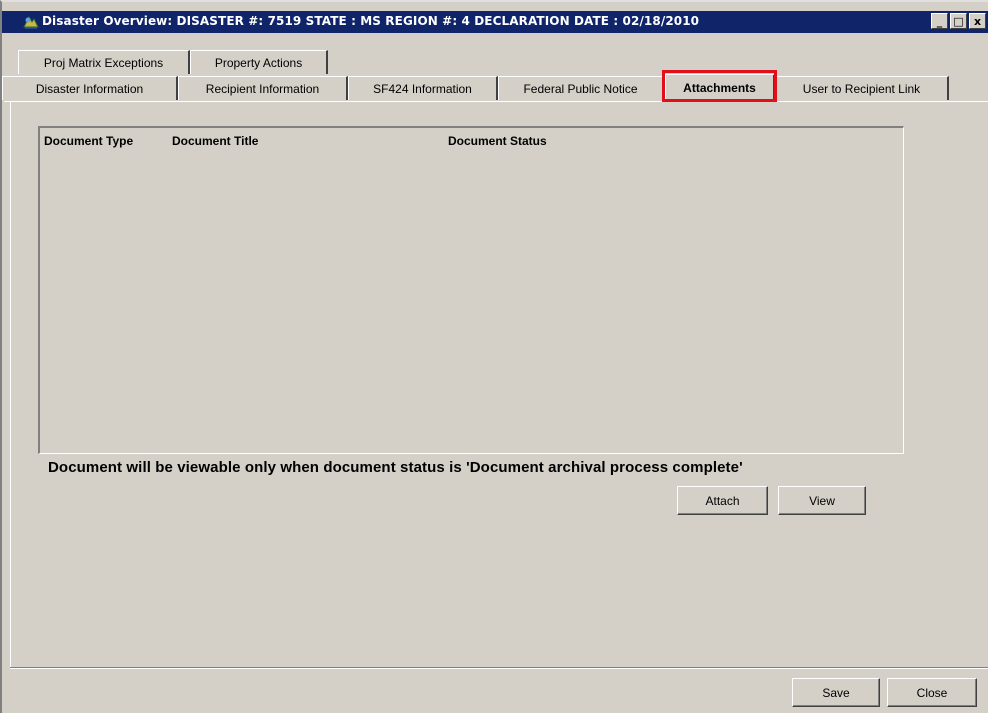 This screenshot has width=988, height=713. Describe the element at coordinates (977, 21) in the screenshot. I see `close-window-button: x` at that location.